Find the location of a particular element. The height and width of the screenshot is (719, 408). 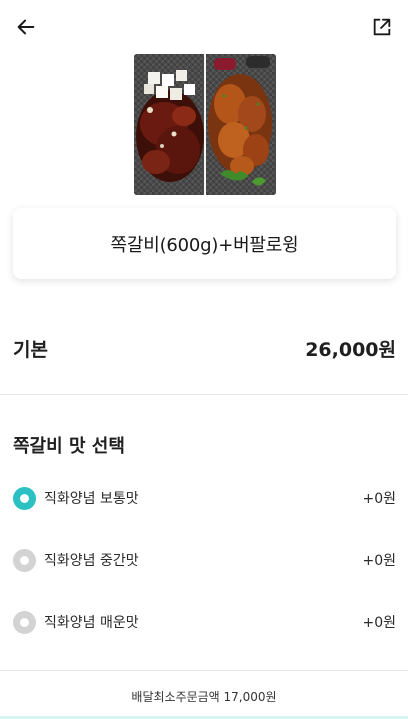

base-label: 기본 is located at coordinates (30, 349).